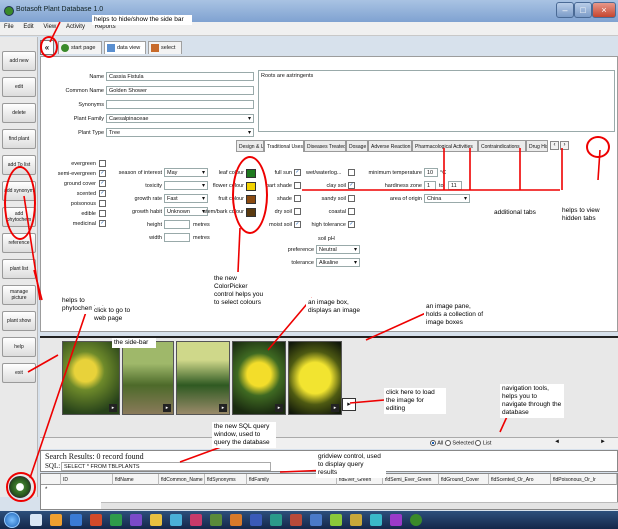 The height and width of the screenshot is (529, 618). What do you see at coordinates (335, 307) in the screenshot?
I see `annotation-image-box: an image box, displays an image` at bounding box center [335, 307].